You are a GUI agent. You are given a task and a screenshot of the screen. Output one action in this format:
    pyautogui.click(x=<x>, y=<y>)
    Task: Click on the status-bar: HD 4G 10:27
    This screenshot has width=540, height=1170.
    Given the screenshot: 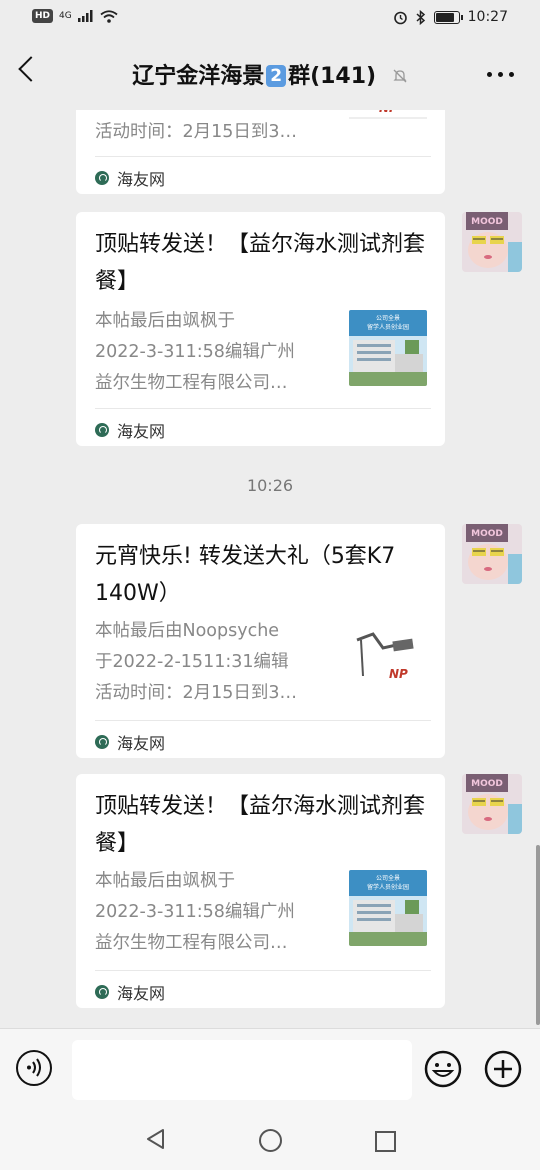 What is the action you would take?
    pyautogui.click(x=270, y=19)
    